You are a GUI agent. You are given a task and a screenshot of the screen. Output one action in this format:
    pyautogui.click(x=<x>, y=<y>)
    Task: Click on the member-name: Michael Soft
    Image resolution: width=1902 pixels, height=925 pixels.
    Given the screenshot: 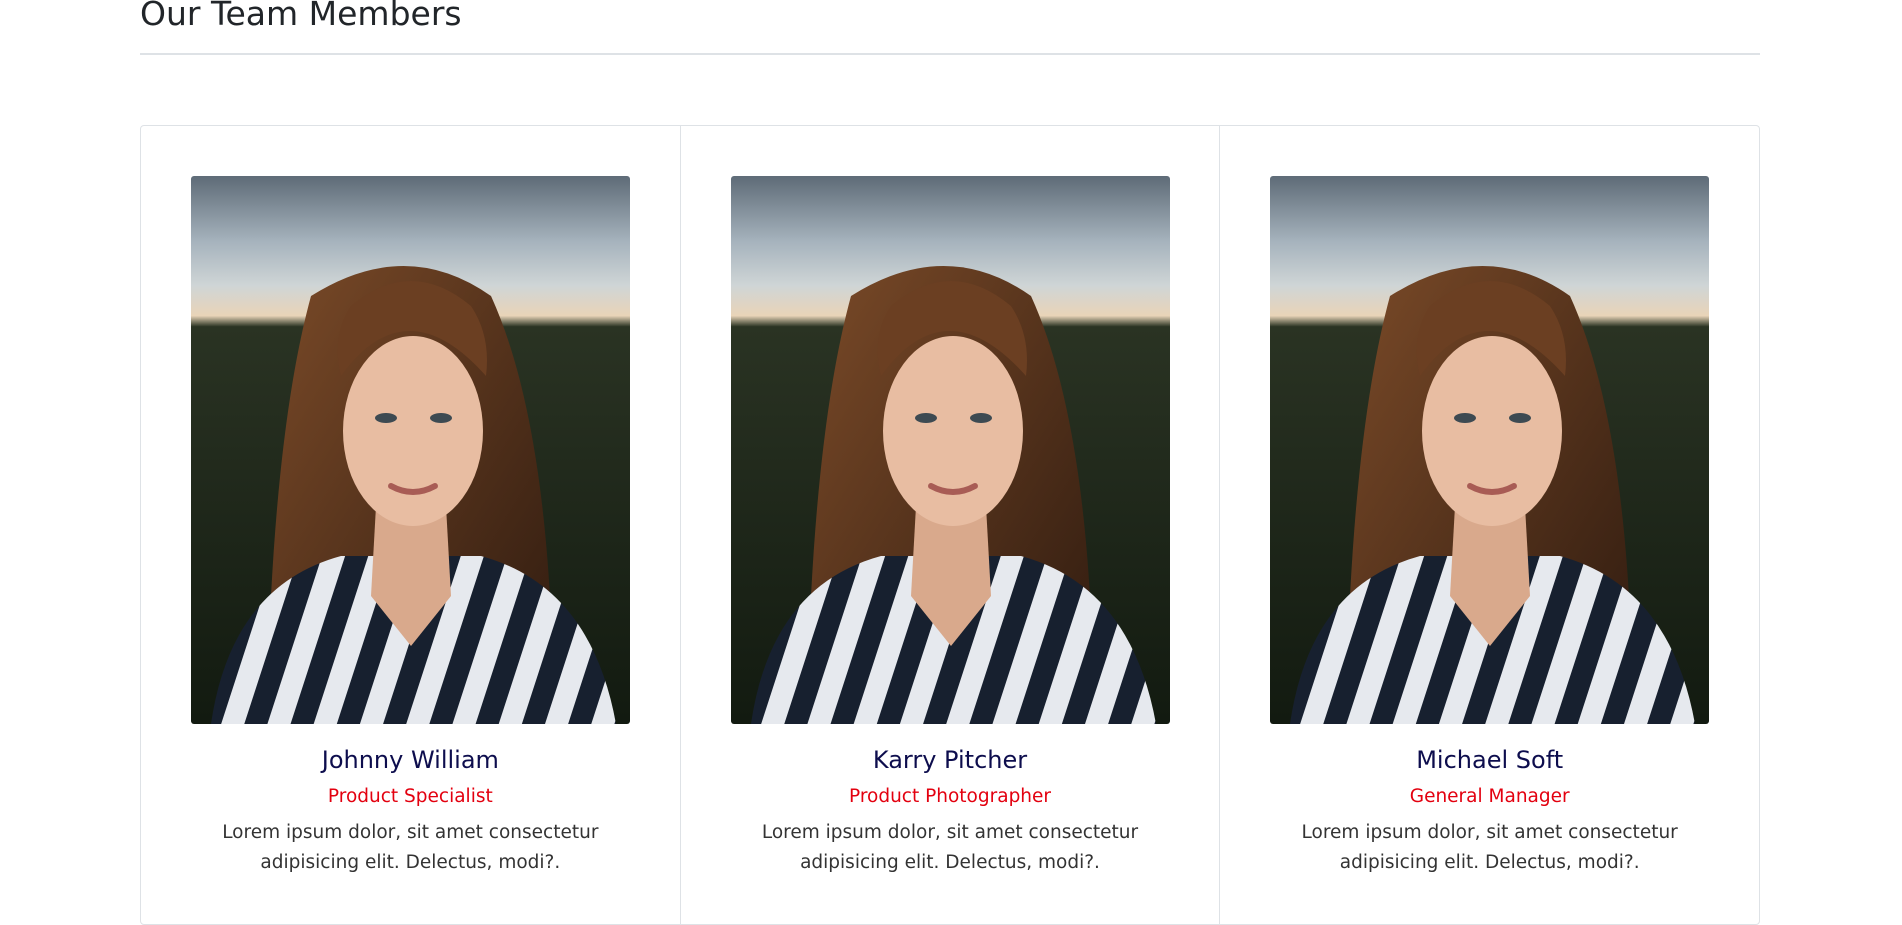 What is the action you would take?
    pyautogui.click(x=1490, y=760)
    